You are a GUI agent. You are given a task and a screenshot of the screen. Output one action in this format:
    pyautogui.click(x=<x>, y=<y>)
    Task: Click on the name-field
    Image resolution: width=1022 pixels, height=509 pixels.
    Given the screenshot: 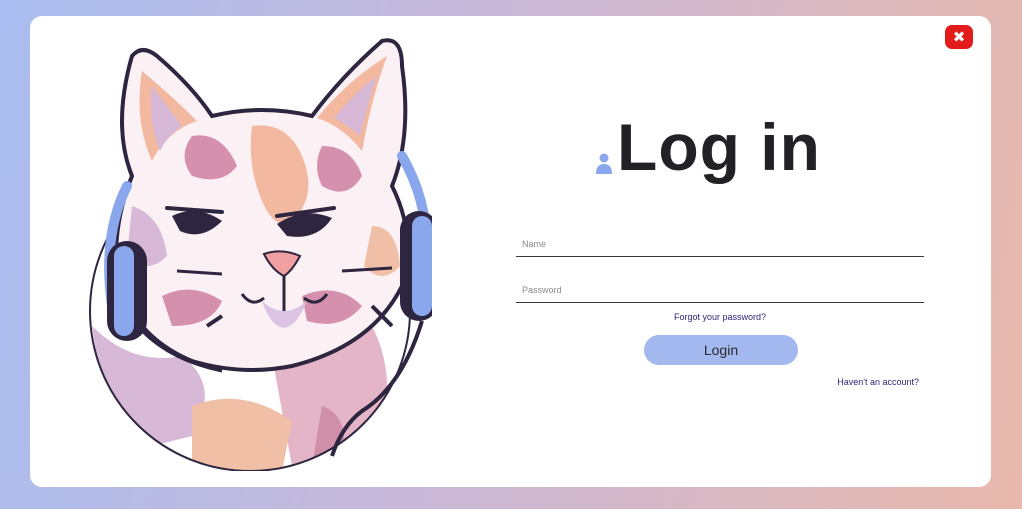 What is the action you would take?
    pyautogui.click(x=726, y=245)
    